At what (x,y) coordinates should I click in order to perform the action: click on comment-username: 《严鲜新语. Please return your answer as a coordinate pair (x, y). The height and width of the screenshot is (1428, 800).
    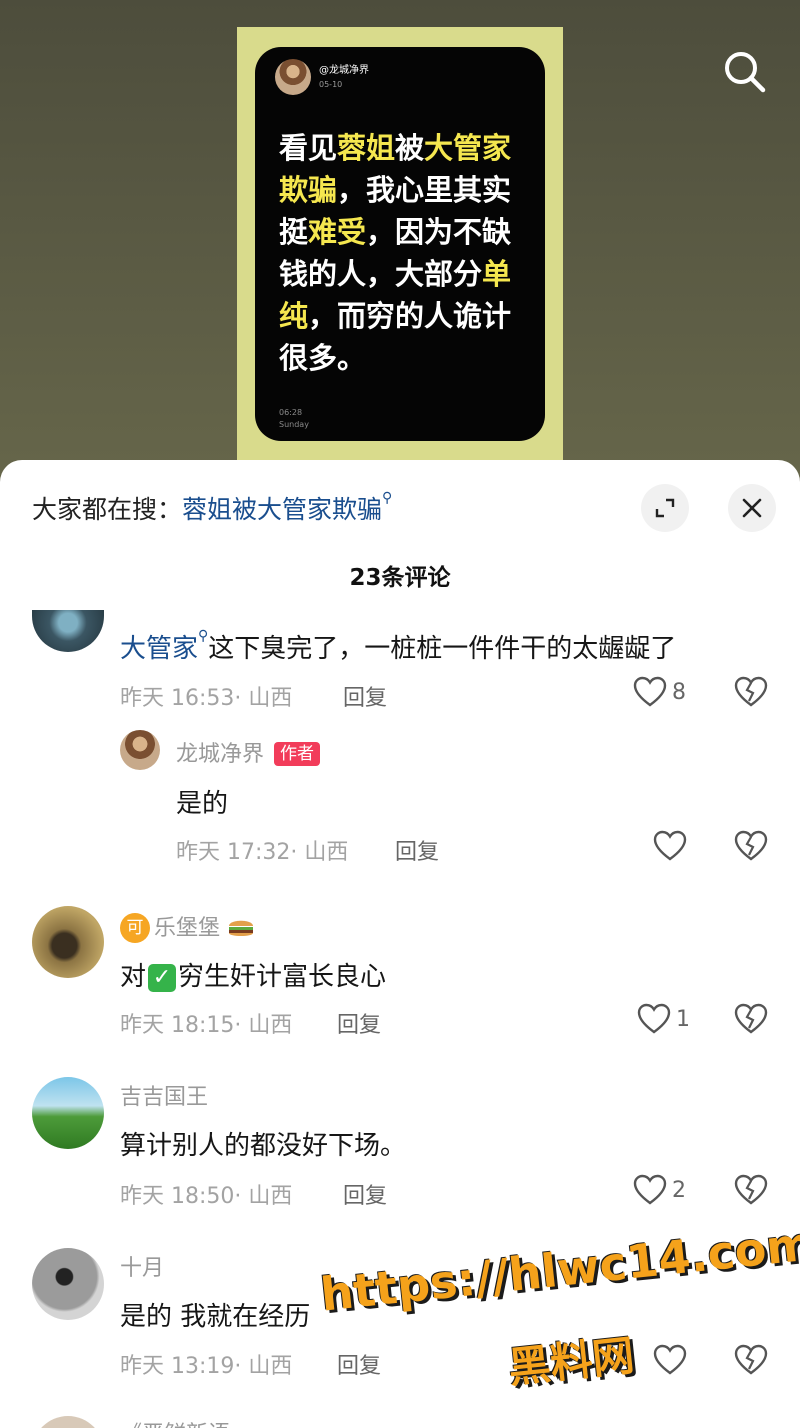
    Looking at the image, I should click on (175, 1422).